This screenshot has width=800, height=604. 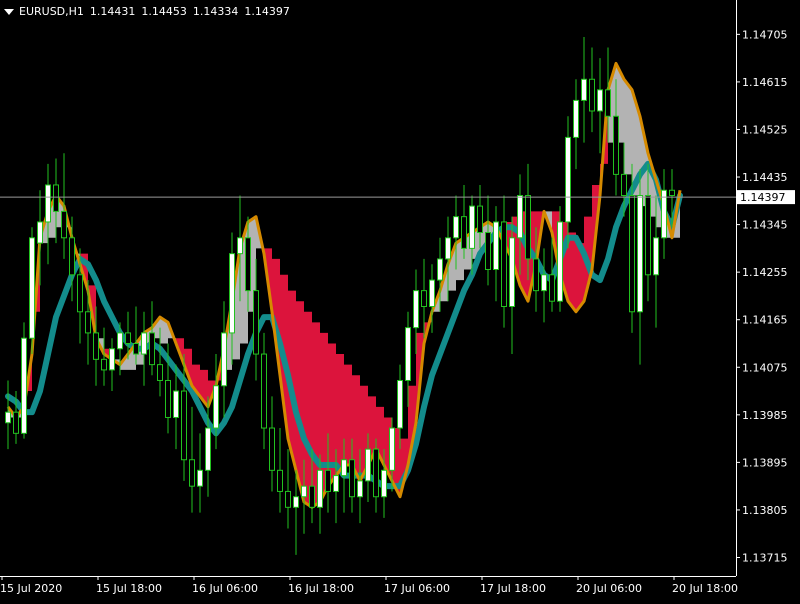 What do you see at coordinates (765, 34) in the screenshot?
I see `price-tick-label: 1.14705` at bounding box center [765, 34].